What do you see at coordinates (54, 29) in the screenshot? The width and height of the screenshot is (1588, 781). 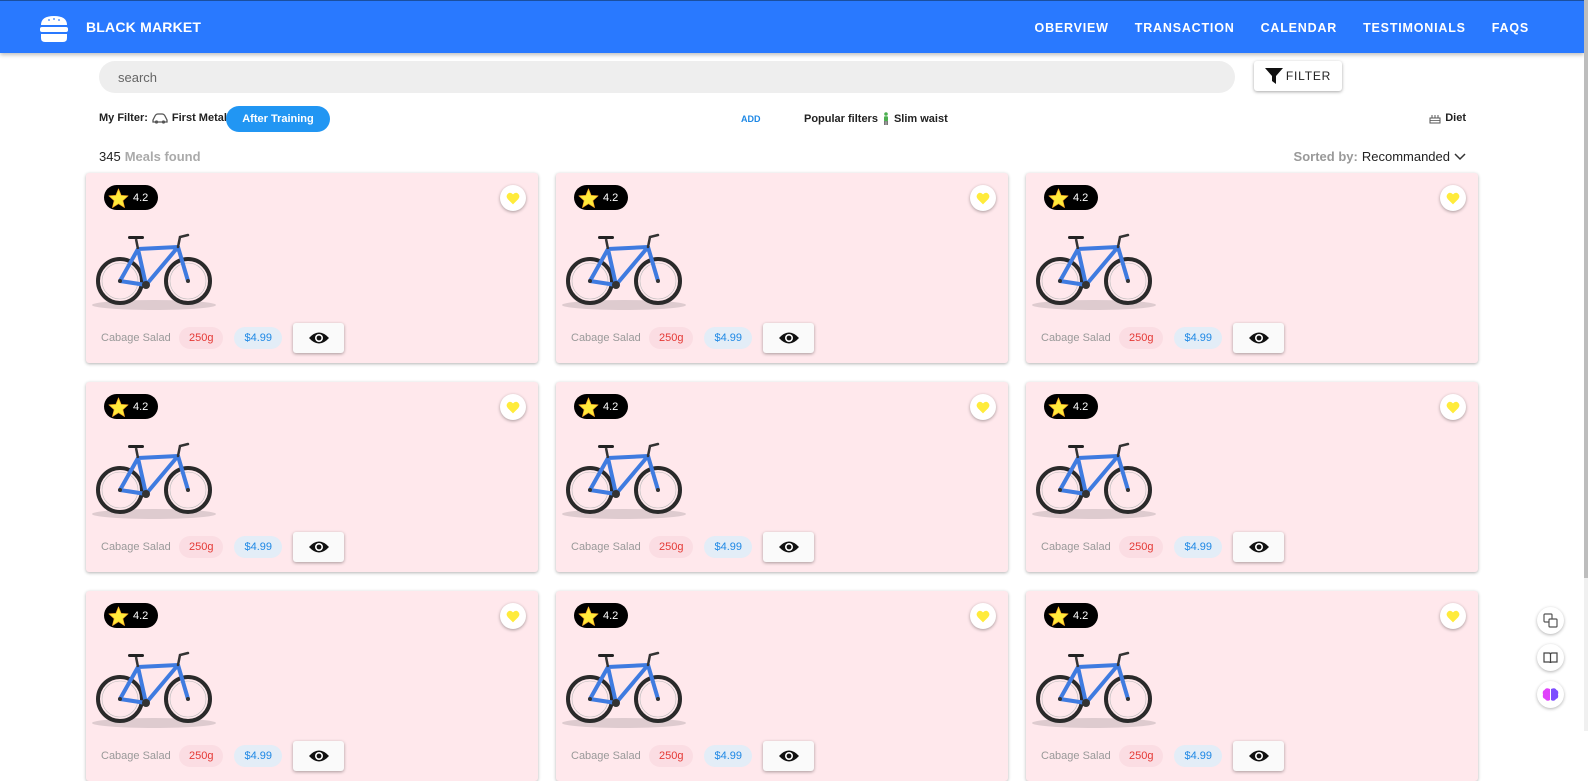 I see `burger-icon` at bounding box center [54, 29].